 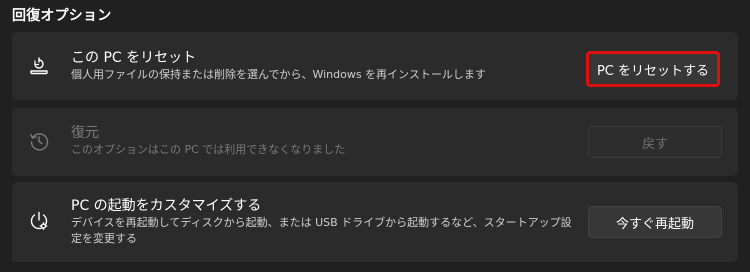 I want to click on history-icon, so click(x=39, y=141).